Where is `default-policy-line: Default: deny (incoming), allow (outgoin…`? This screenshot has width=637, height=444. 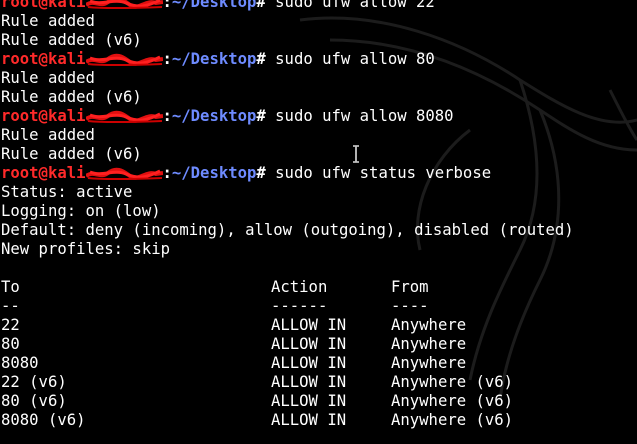
default-policy-line: Default: deny (incoming), allow (outgoin… is located at coordinates (287, 230).